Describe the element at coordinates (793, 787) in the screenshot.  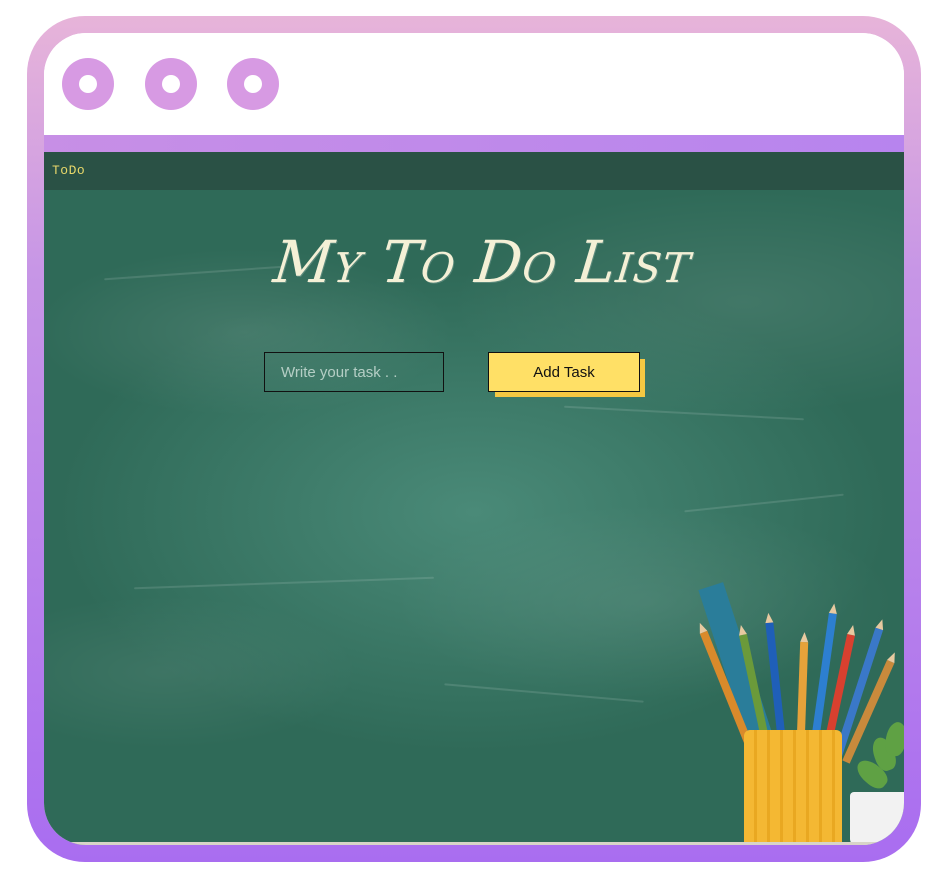
I see `pencil-cup-icon` at that location.